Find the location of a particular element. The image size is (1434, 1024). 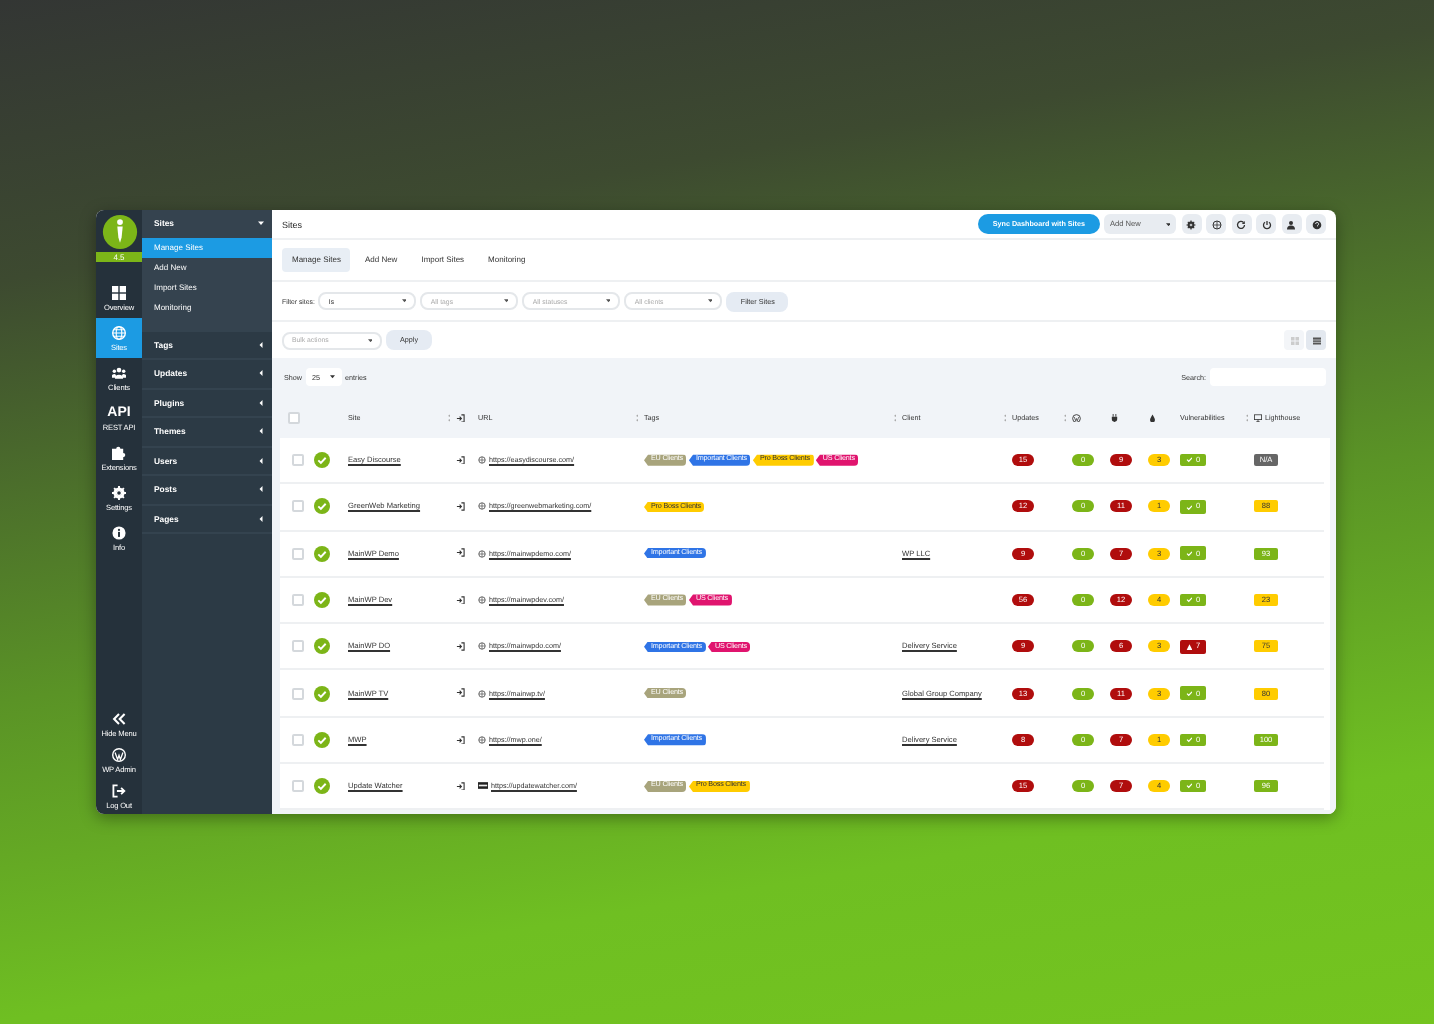

refresh-icon is located at coordinates (1241, 224).